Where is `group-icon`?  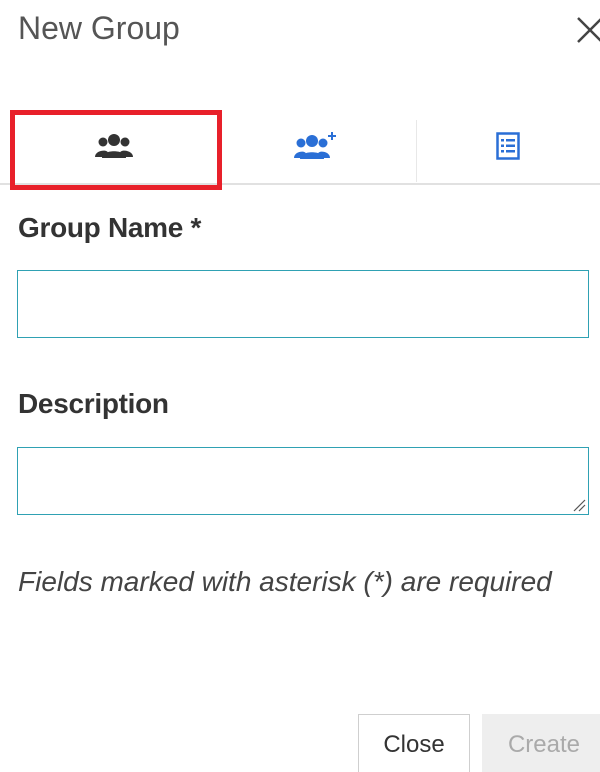
group-icon is located at coordinates (114, 148).